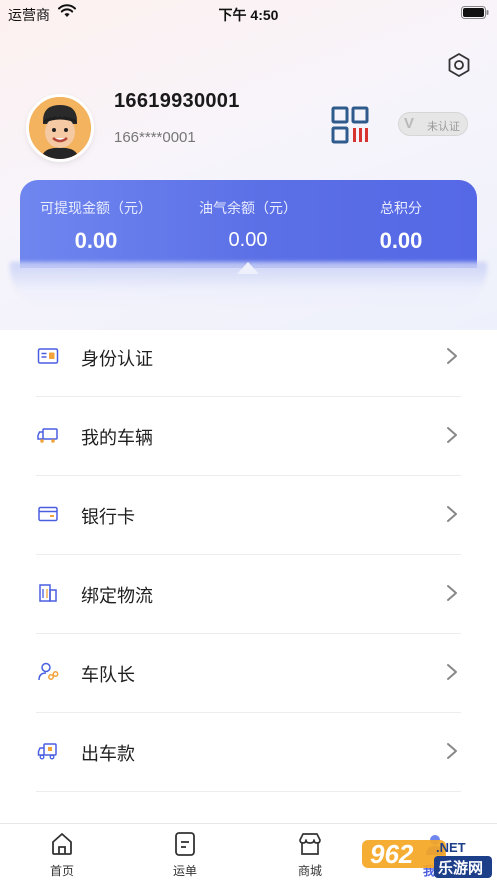 The height and width of the screenshot is (883, 497). What do you see at coordinates (248, 515) in the screenshot?
I see `menu-item-bank-card: 银行卡` at bounding box center [248, 515].